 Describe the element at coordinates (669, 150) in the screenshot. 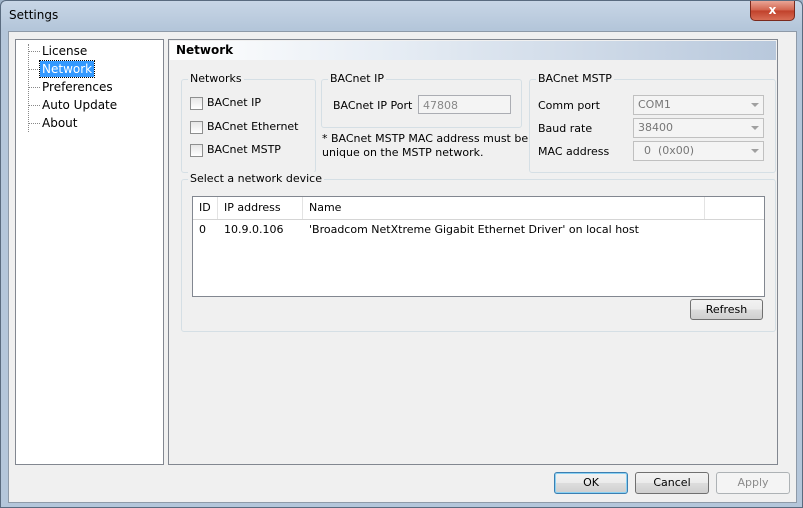

I see `mac-address-value: 0 (0x00)` at that location.